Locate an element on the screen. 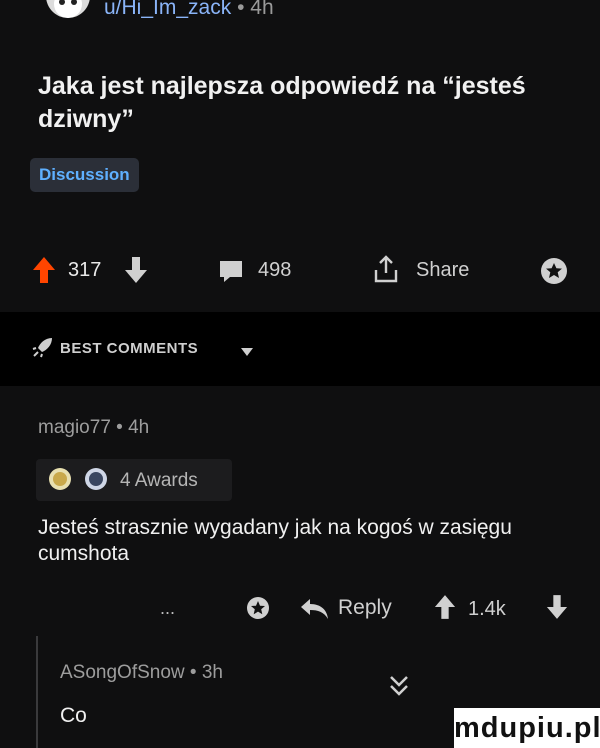 The width and height of the screenshot is (600, 748). thread-line is located at coordinates (37, 692).